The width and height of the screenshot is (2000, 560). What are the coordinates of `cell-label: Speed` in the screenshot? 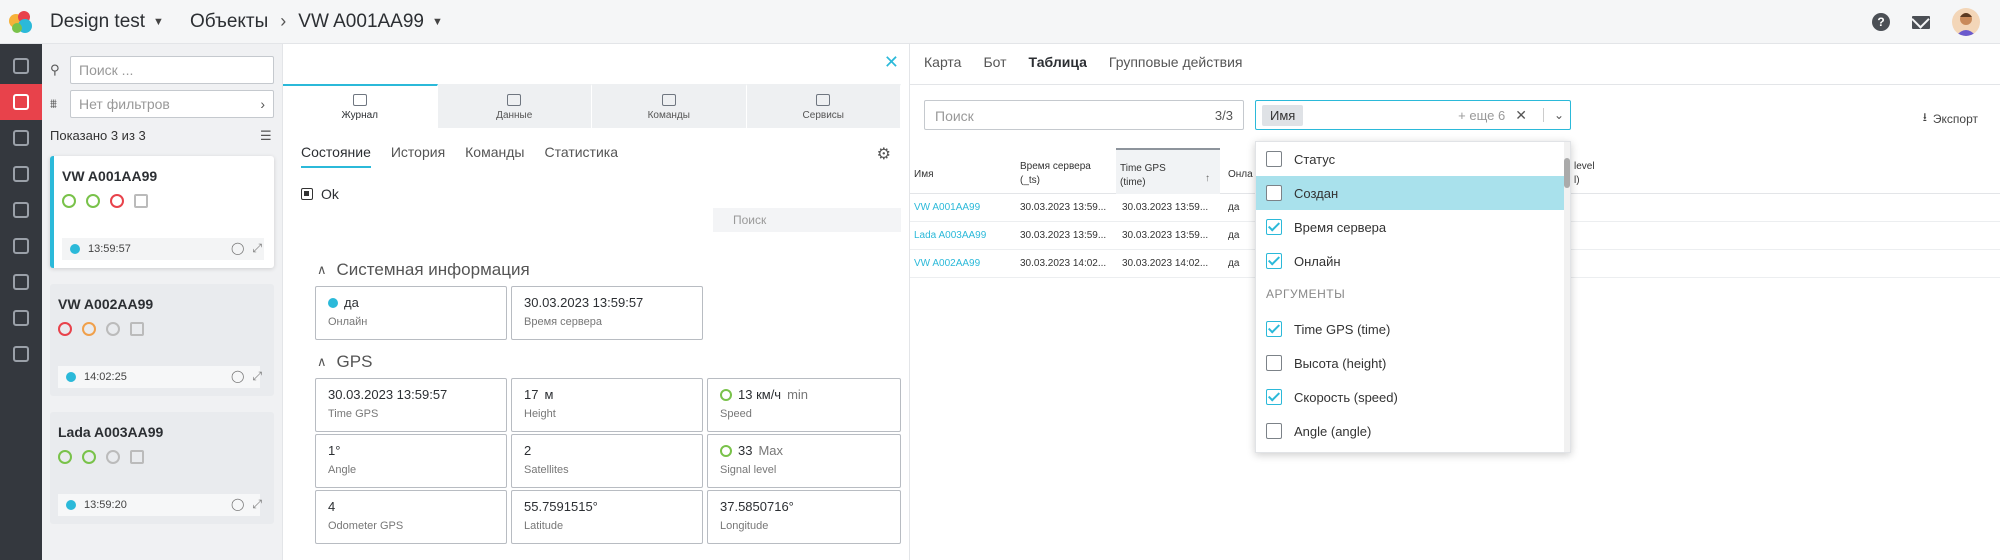 It's located at (736, 414).